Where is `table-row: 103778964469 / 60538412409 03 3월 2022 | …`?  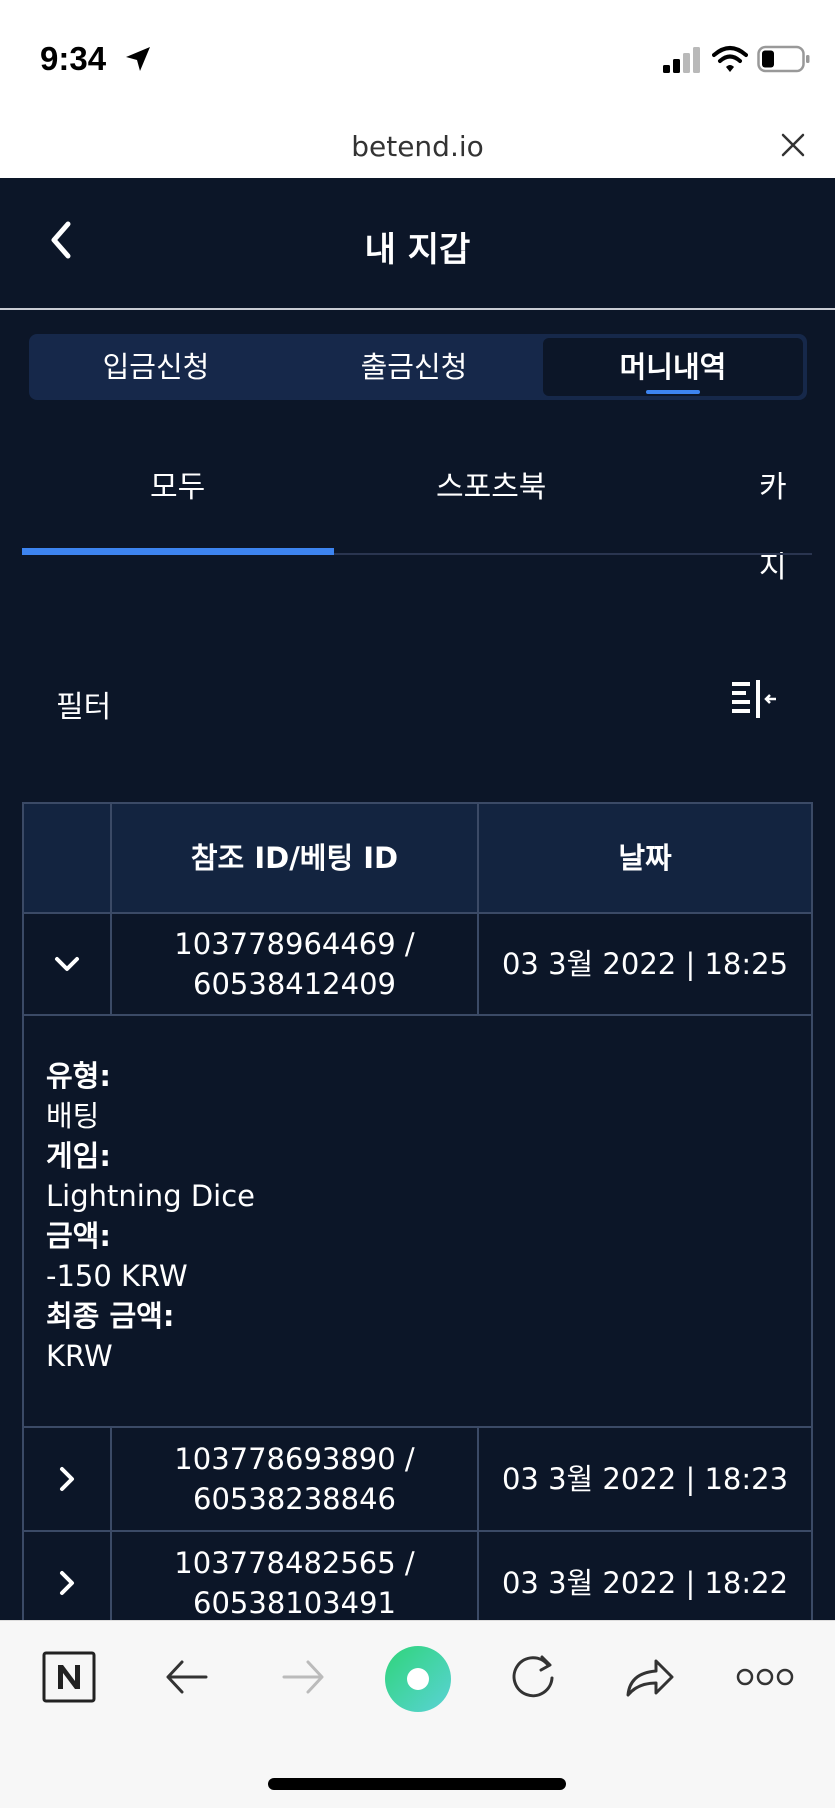
table-row: 103778964469 / 60538412409 03 3월 2022 | … is located at coordinates (417, 964).